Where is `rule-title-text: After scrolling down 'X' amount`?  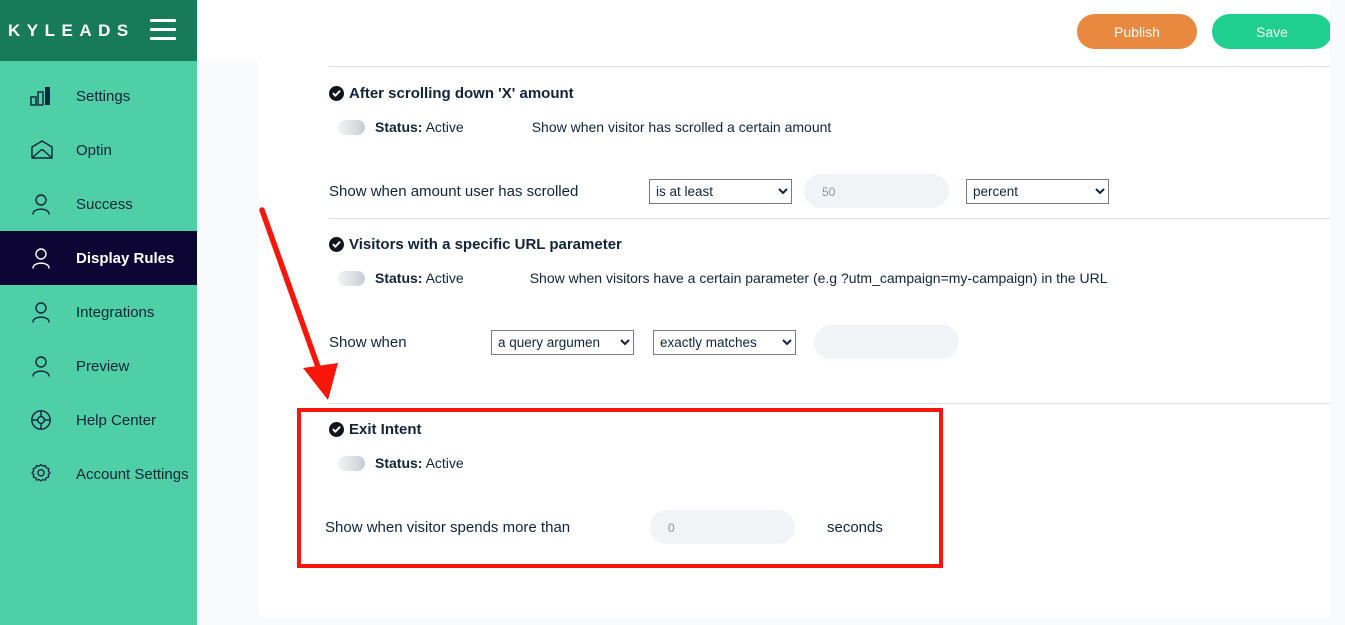
rule-title-text: After scrolling down 'X' amount is located at coordinates (461, 93).